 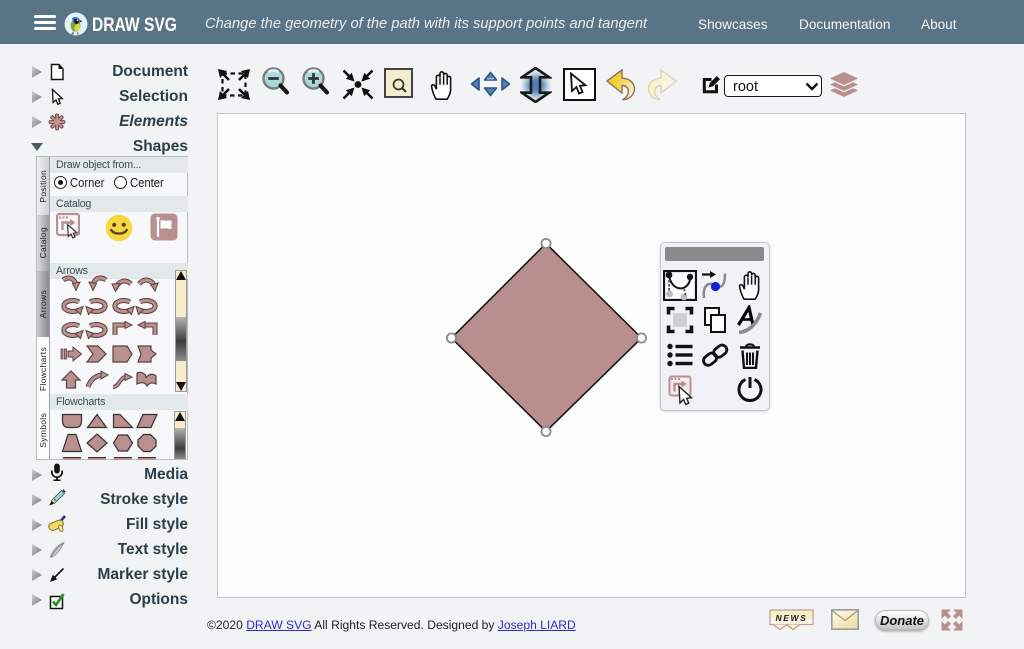 I want to click on svg-text: NEWS, so click(x=792, y=618).